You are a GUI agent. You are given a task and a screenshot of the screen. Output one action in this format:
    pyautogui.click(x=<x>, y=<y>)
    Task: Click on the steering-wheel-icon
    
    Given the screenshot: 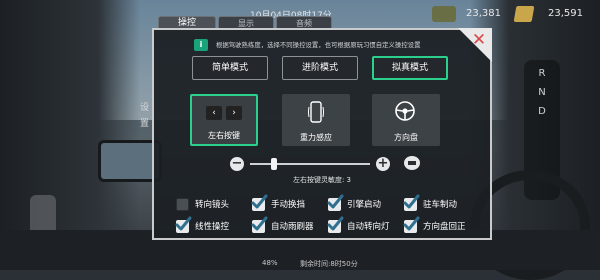 What is the action you would take?
    pyautogui.click(x=405, y=111)
    